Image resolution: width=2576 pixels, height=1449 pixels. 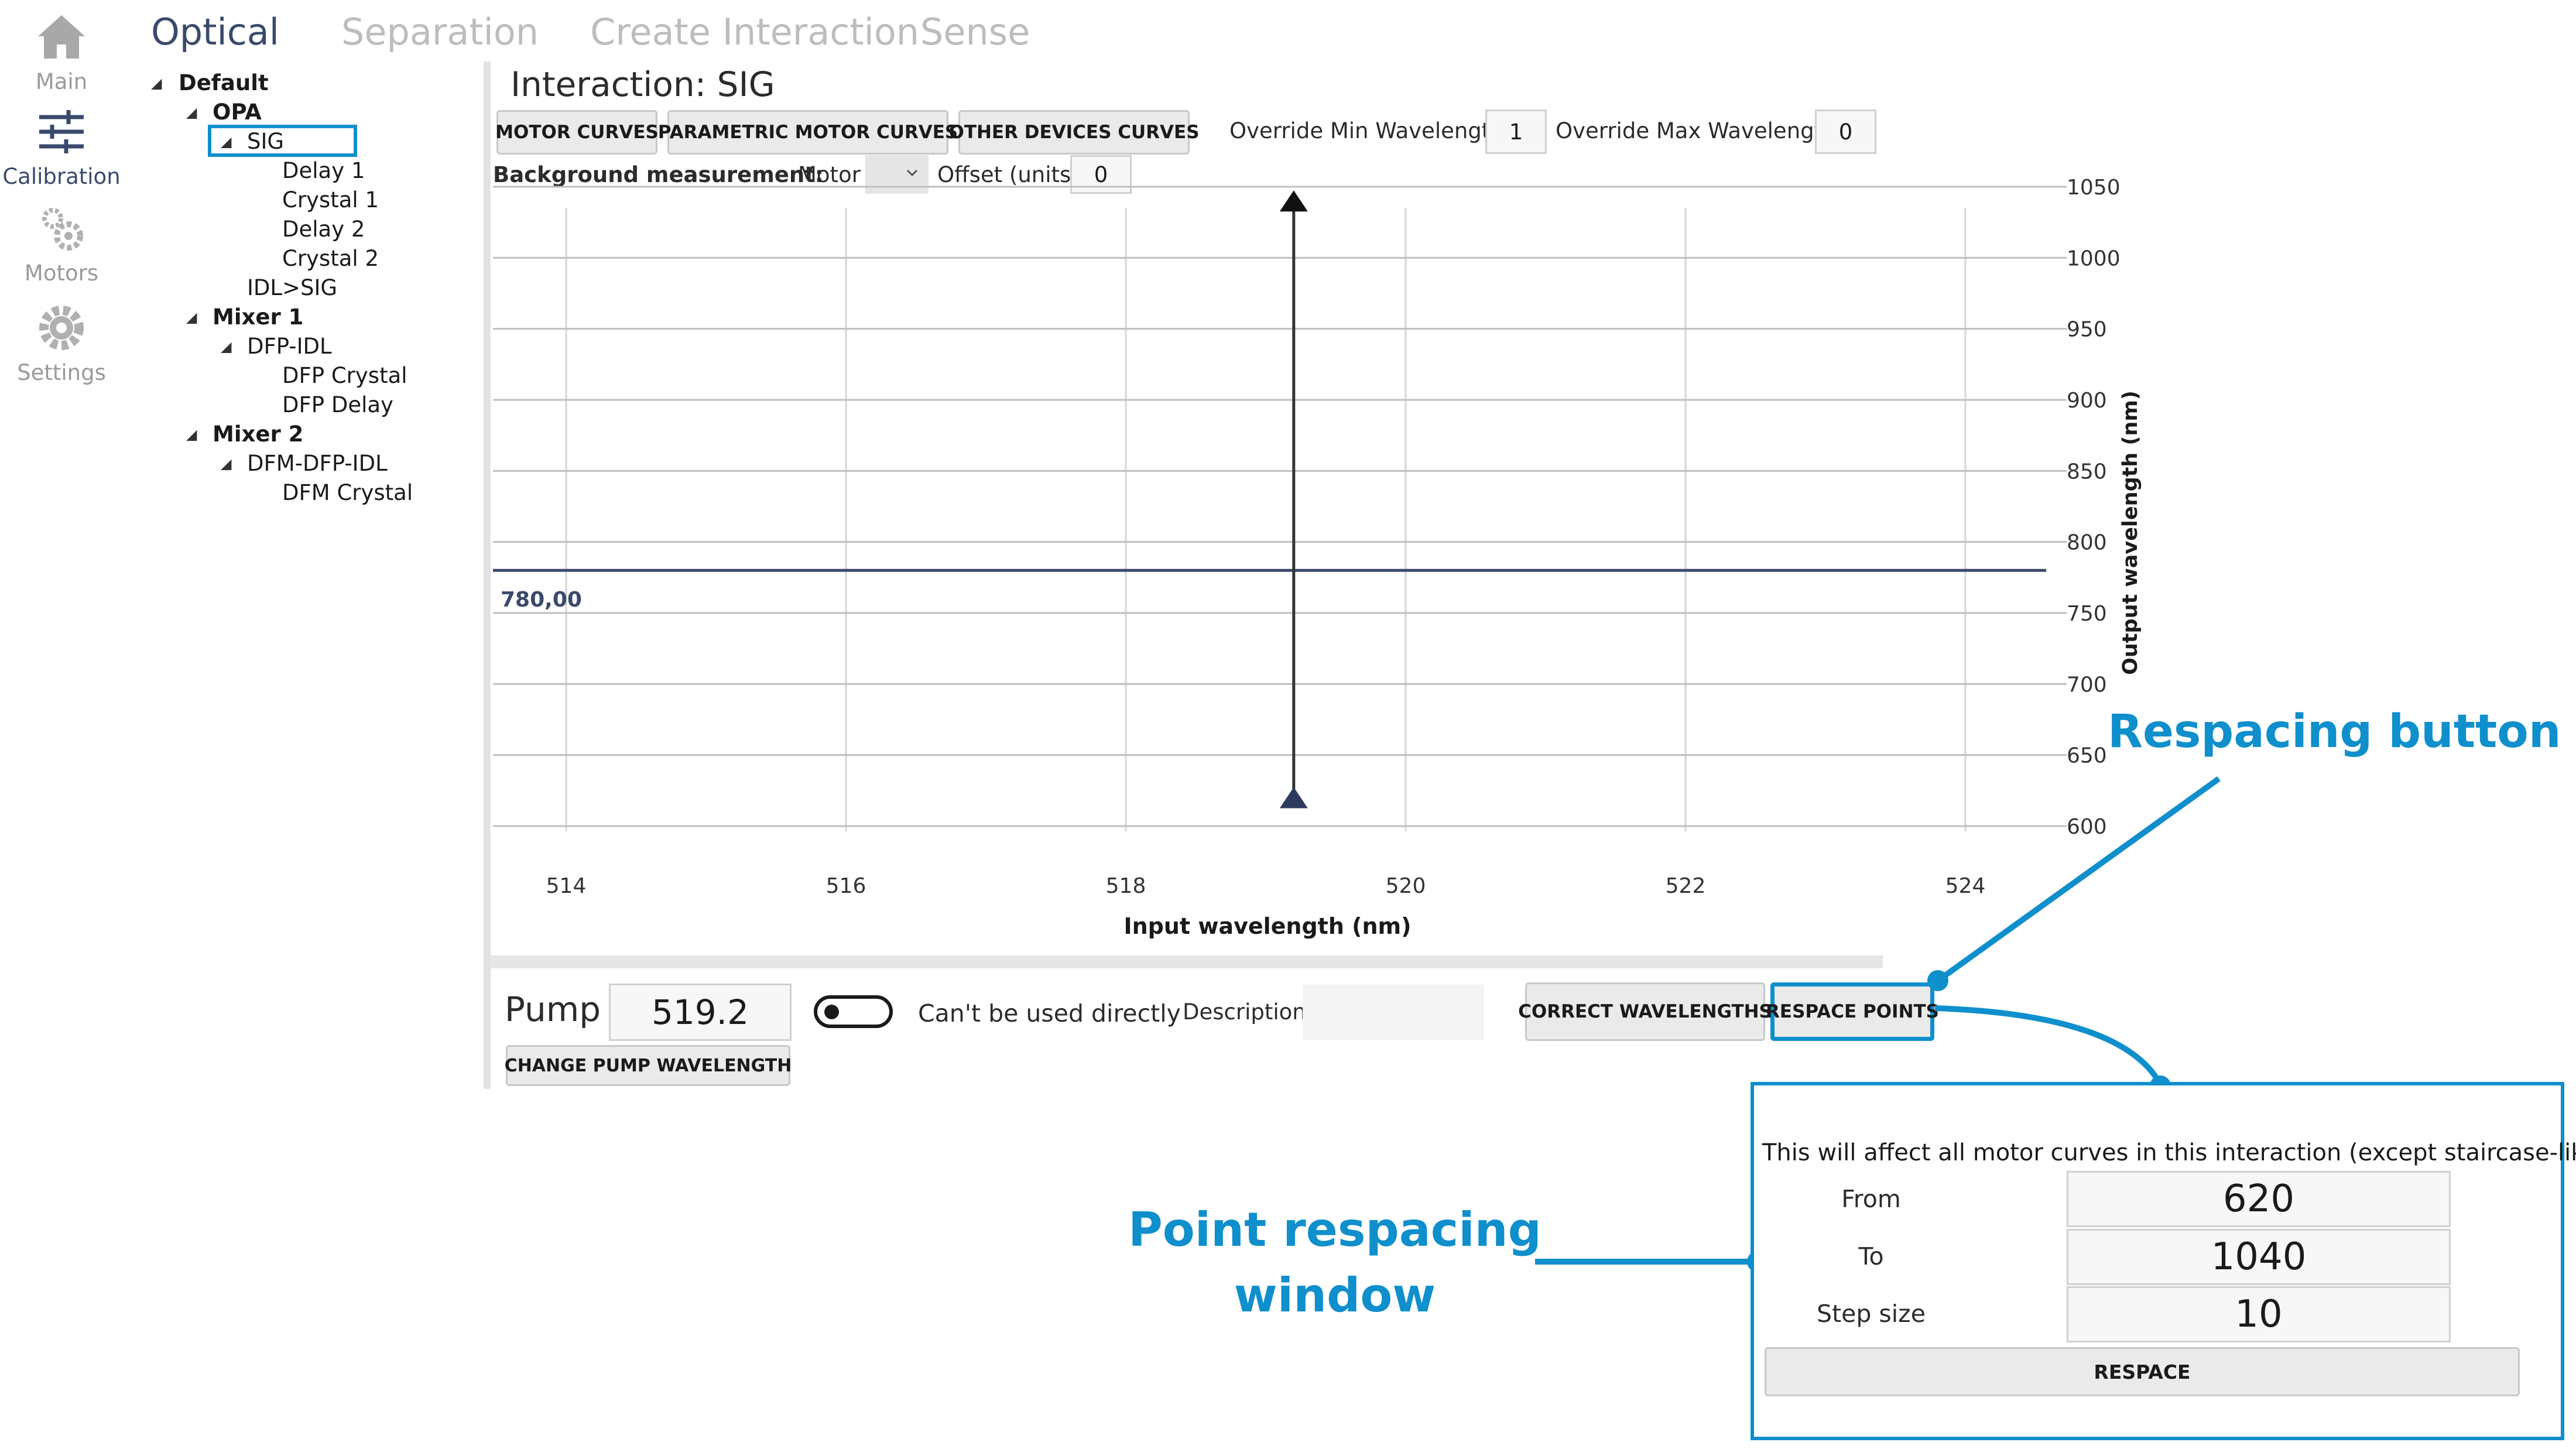 I want to click on x-tick-label: 522, so click(x=1686, y=886).